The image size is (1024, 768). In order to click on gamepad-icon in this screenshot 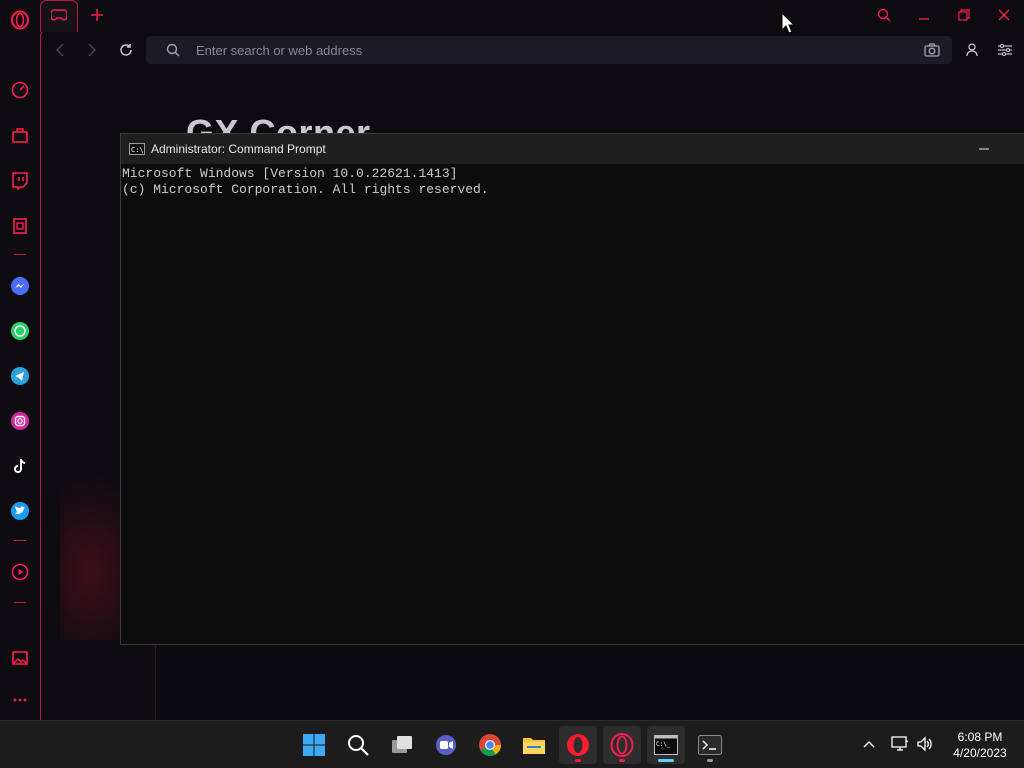, I will do `click(59, 17)`.